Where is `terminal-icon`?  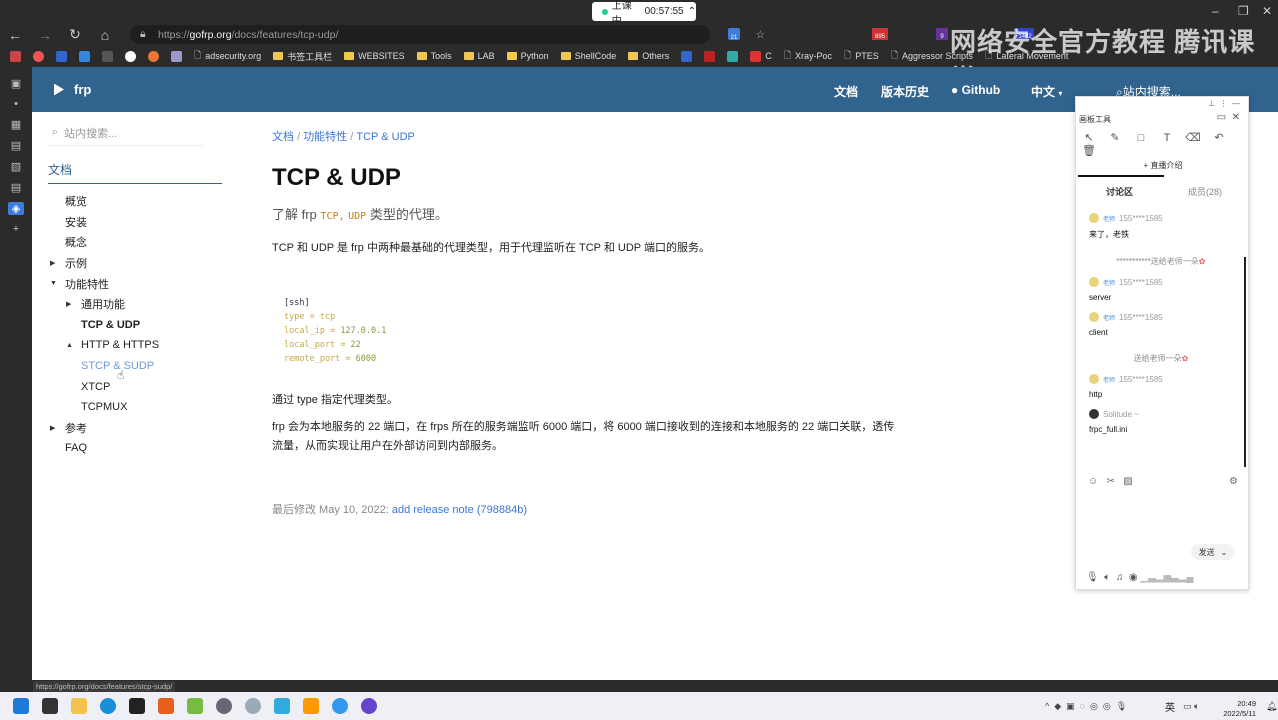 terminal-icon is located at coordinates (137, 706).